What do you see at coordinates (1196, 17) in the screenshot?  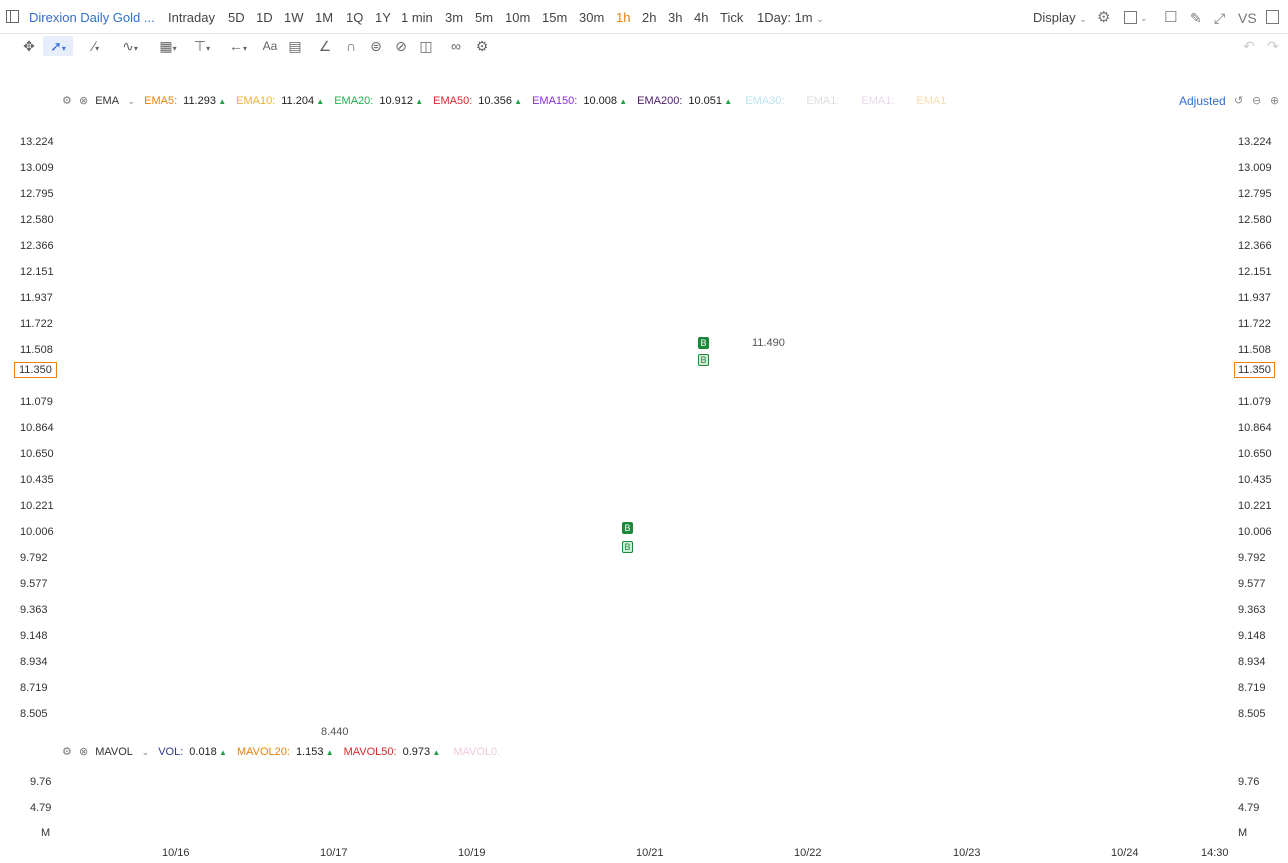 I see `pen-icon: ✎` at bounding box center [1196, 17].